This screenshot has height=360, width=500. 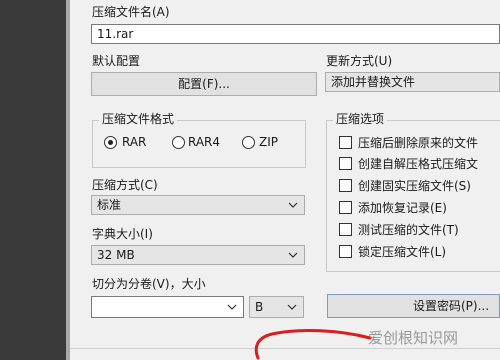 What do you see at coordinates (402, 252) in the screenshot?
I see `option-label: 锁定压缩文件(L)` at bounding box center [402, 252].